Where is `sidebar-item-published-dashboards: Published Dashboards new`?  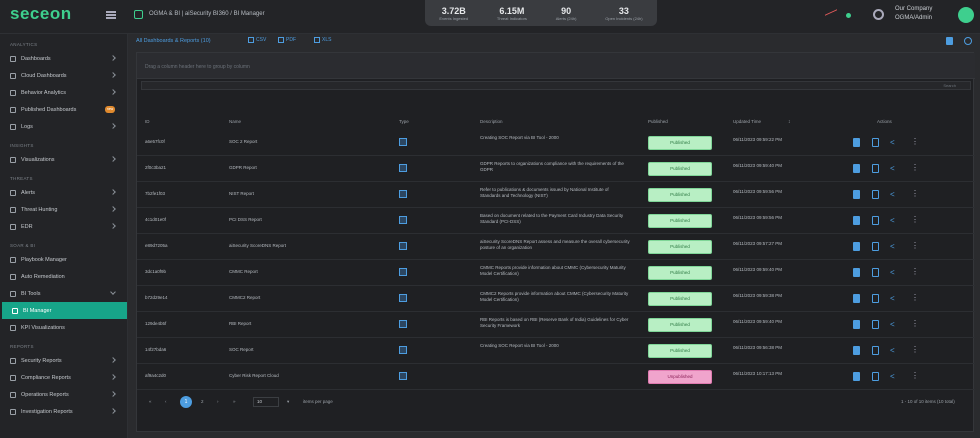 sidebar-item-published-dashboards: Published Dashboards new is located at coordinates (63, 109).